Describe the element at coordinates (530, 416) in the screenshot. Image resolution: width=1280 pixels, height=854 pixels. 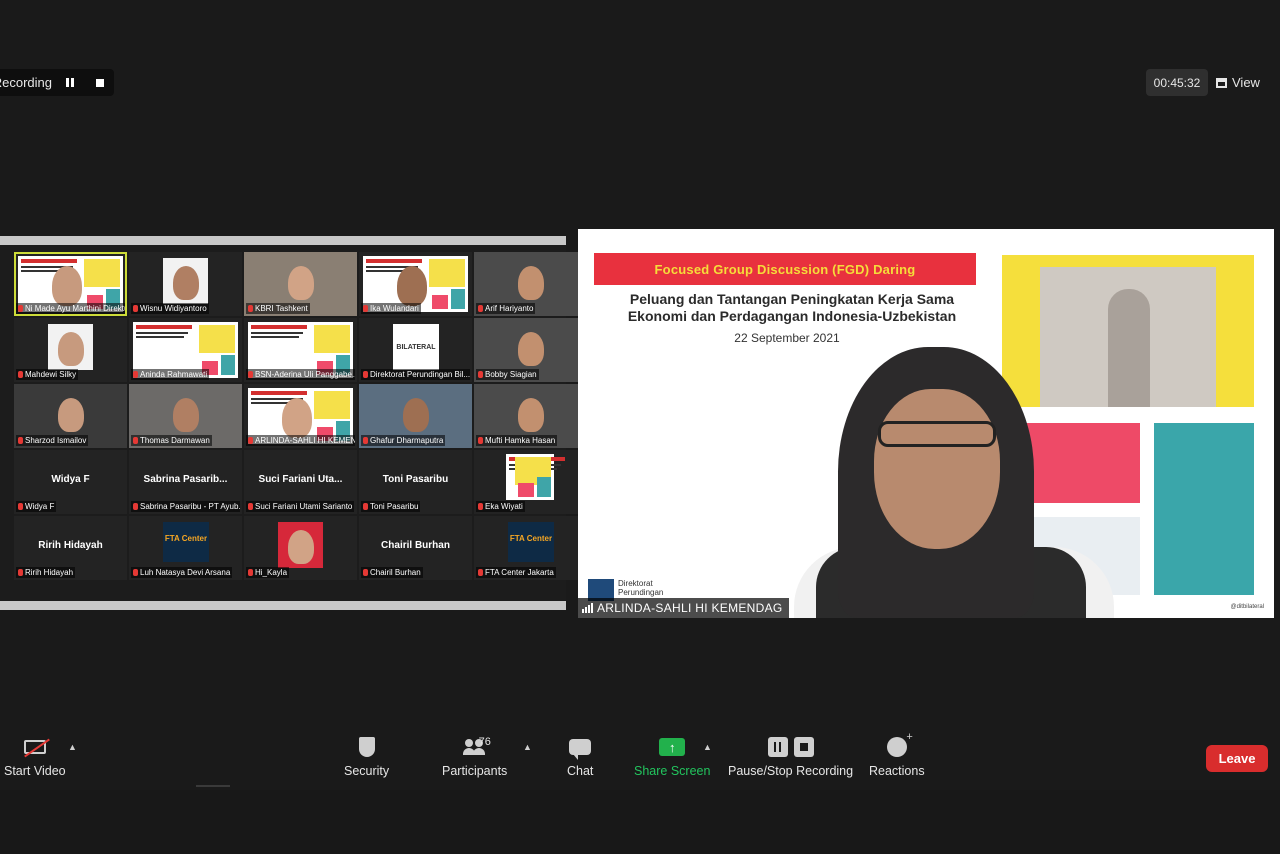
I see `participant-tile: Mufti Hamka Hasan` at that location.